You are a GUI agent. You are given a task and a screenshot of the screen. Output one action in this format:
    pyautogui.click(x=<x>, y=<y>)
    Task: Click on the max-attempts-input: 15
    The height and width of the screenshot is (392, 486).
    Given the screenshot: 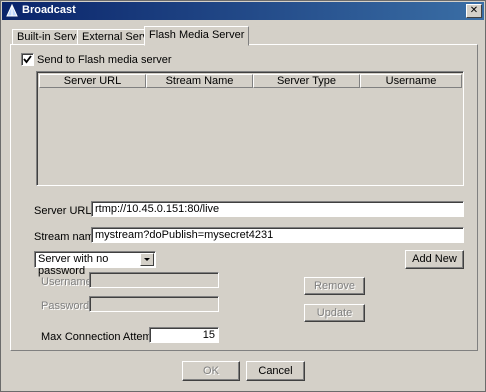 What is the action you would take?
    pyautogui.click(x=184, y=335)
    